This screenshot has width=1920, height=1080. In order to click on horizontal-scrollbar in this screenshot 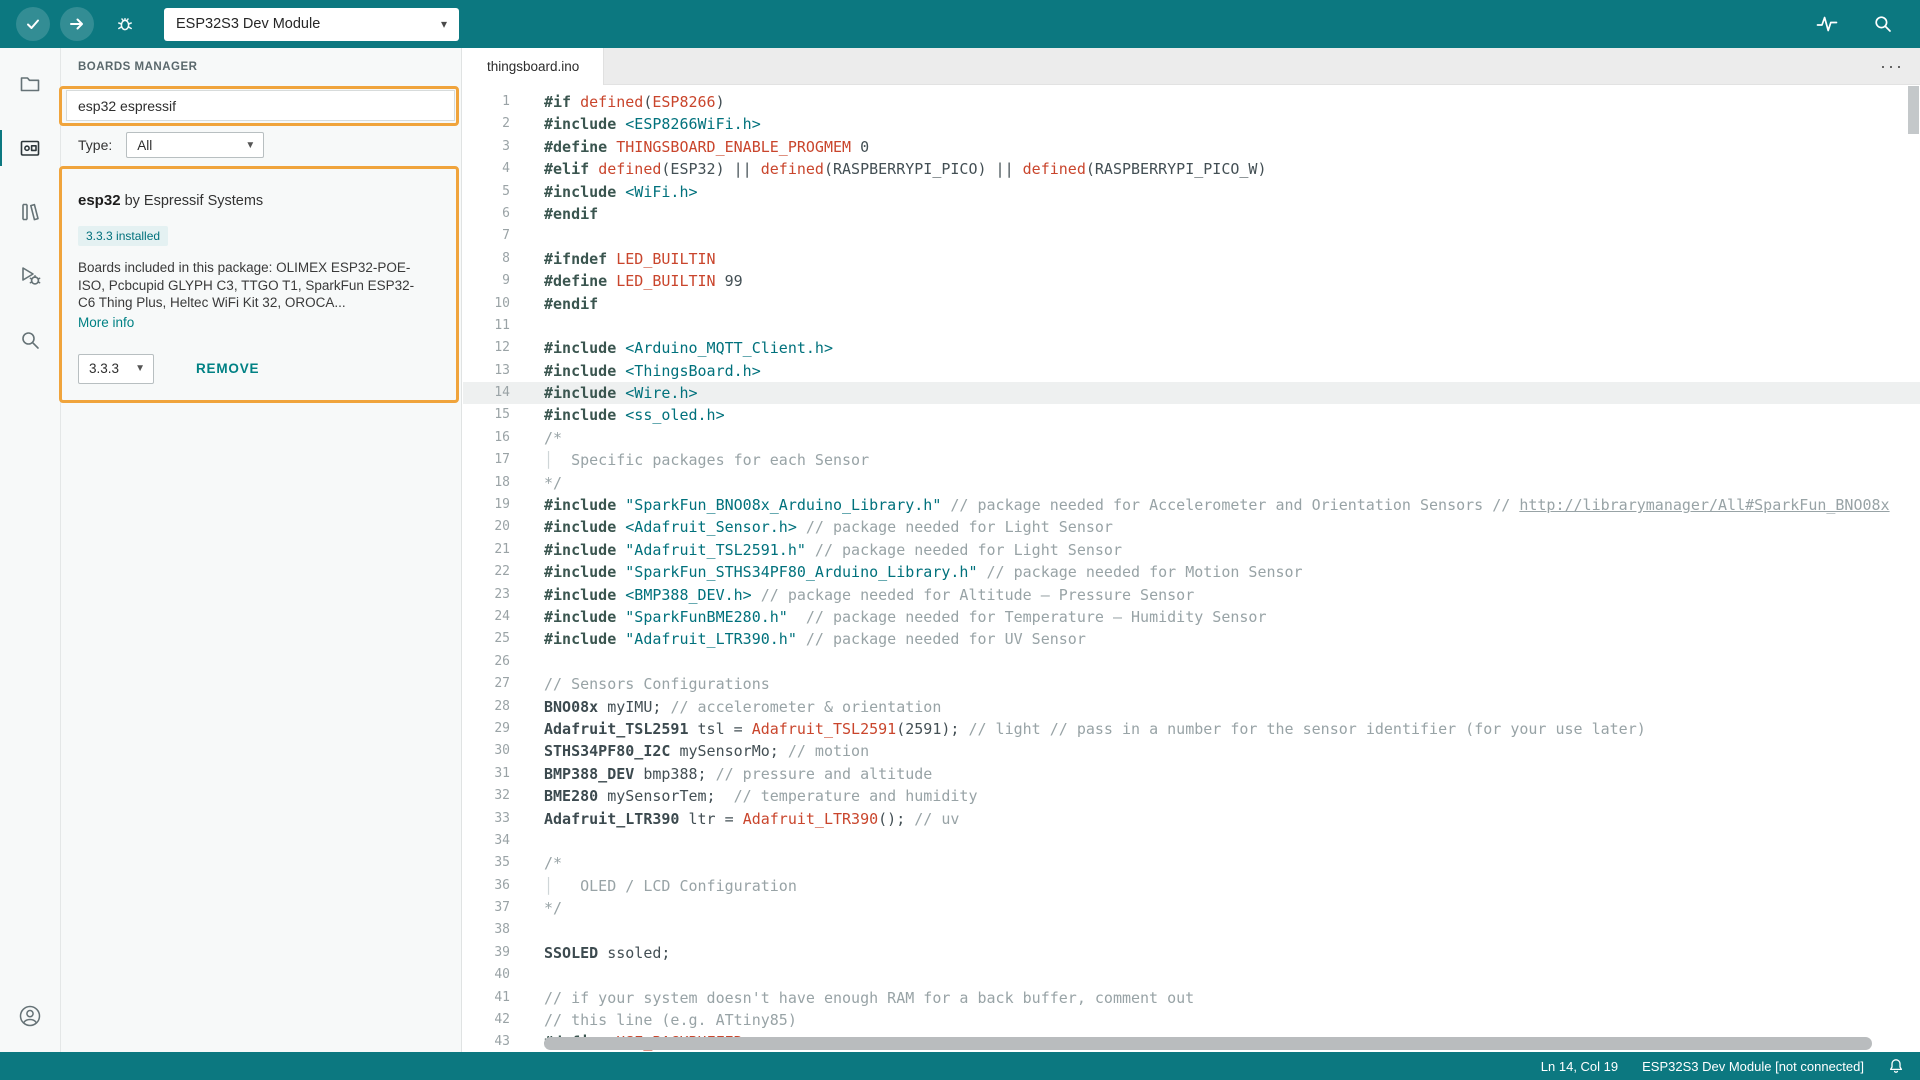, I will do `click(1208, 1043)`.